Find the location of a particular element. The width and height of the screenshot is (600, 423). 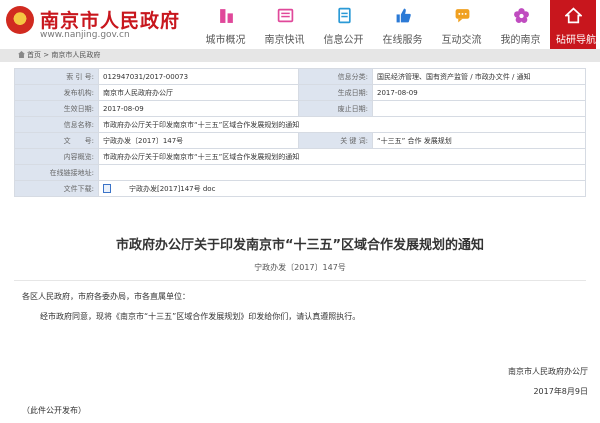

nav-label: 我的南京 is located at coordinates (520, 40).